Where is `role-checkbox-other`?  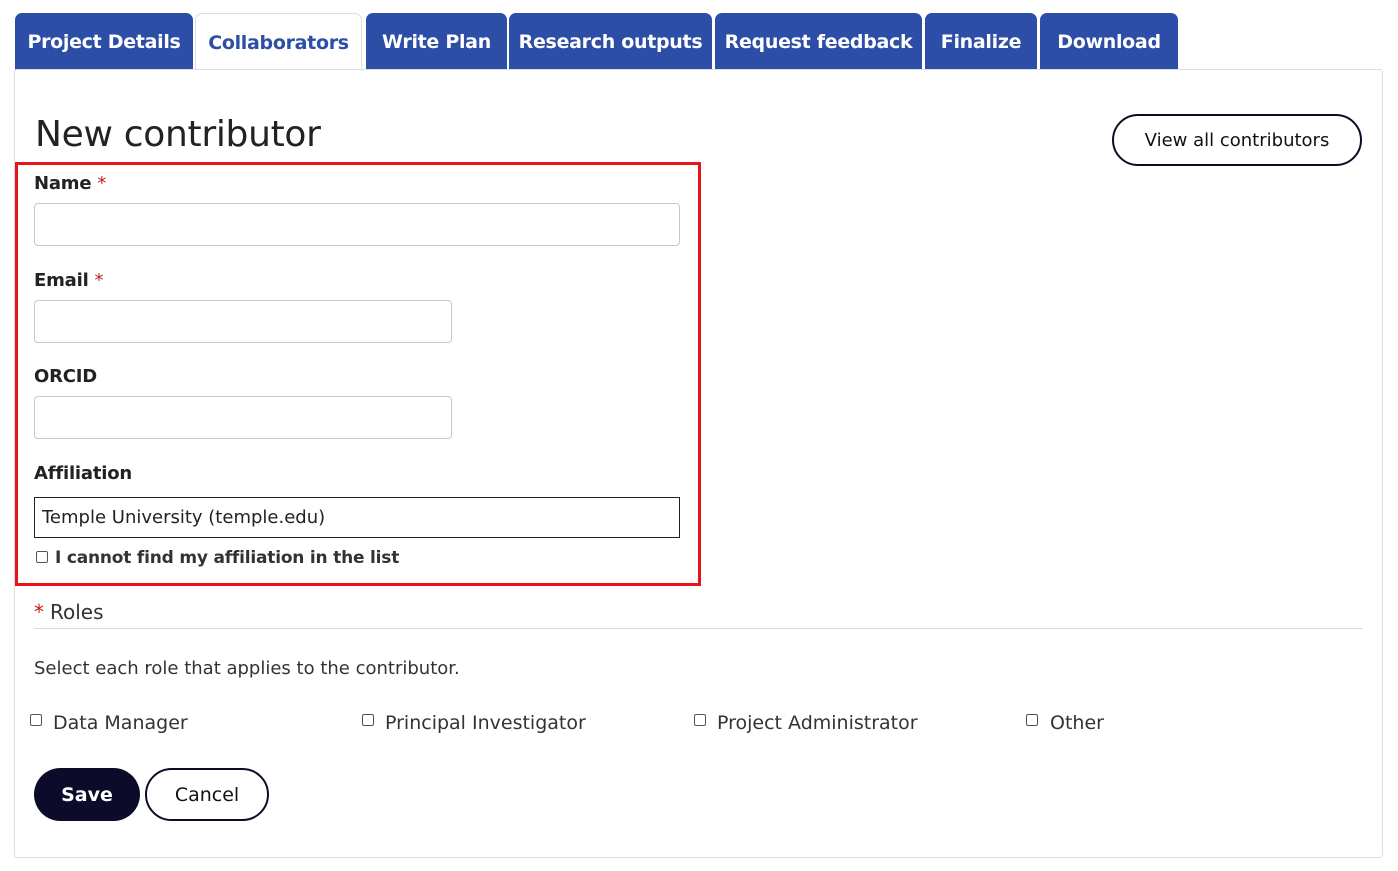 role-checkbox-other is located at coordinates (1032, 720).